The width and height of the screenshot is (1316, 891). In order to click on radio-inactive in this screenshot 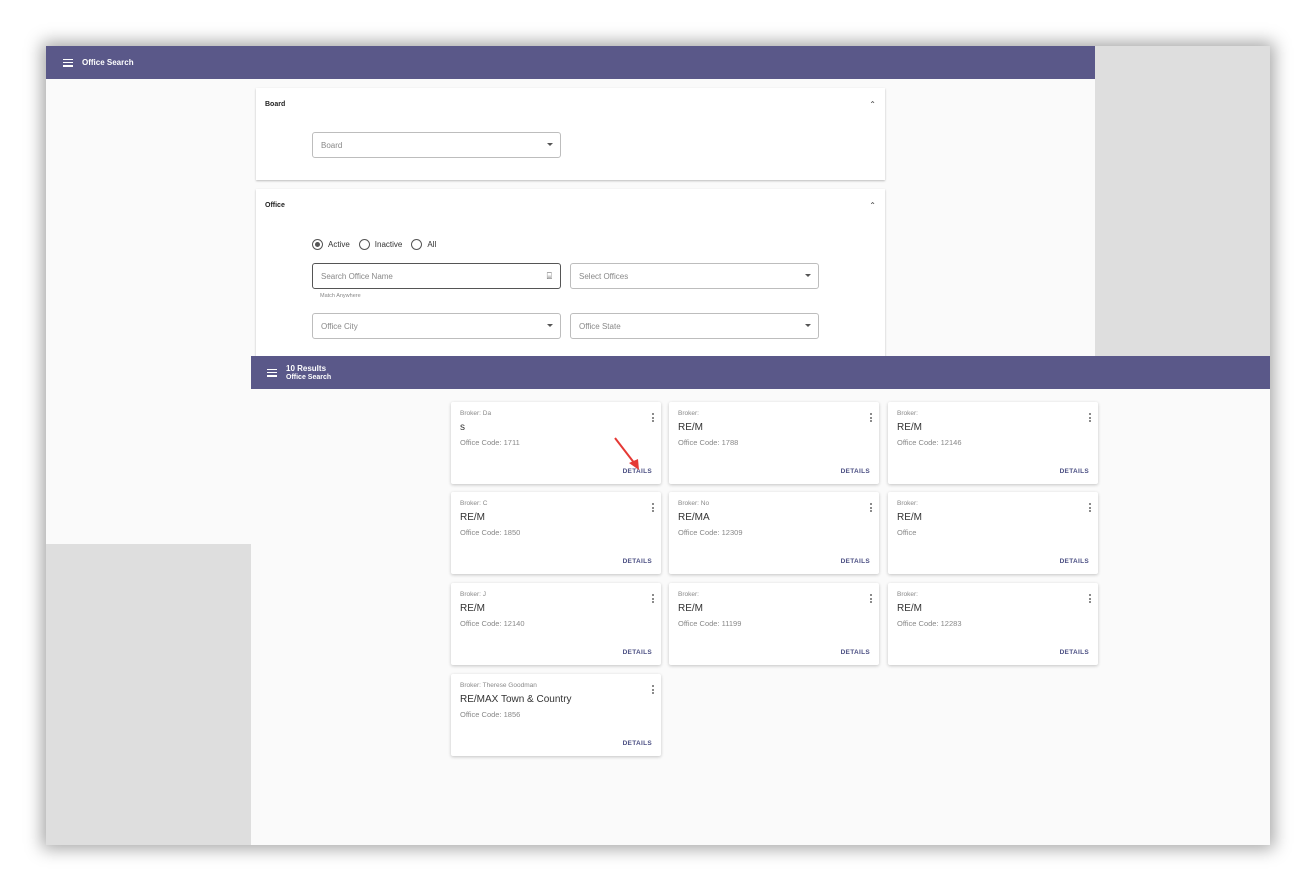, I will do `click(364, 244)`.